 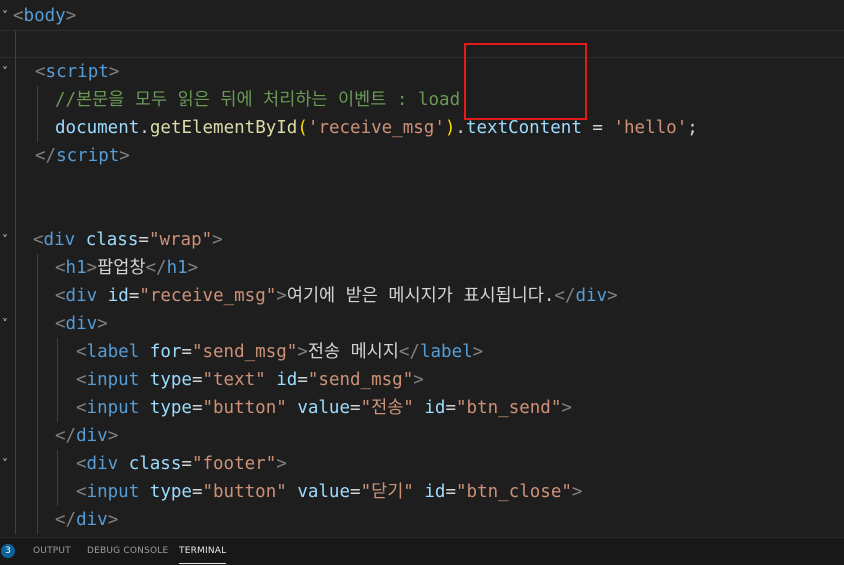 I want to click on code-line: </script>, so click(x=422, y=156).